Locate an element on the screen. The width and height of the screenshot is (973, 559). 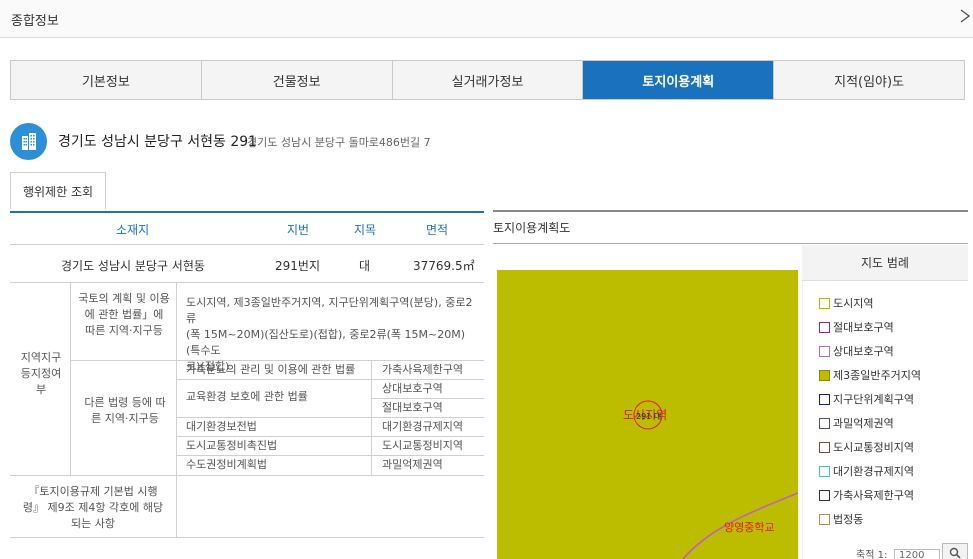
lot-address: 경기도 성남시 분당구 서현동 291 is located at coordinates (158, 142).